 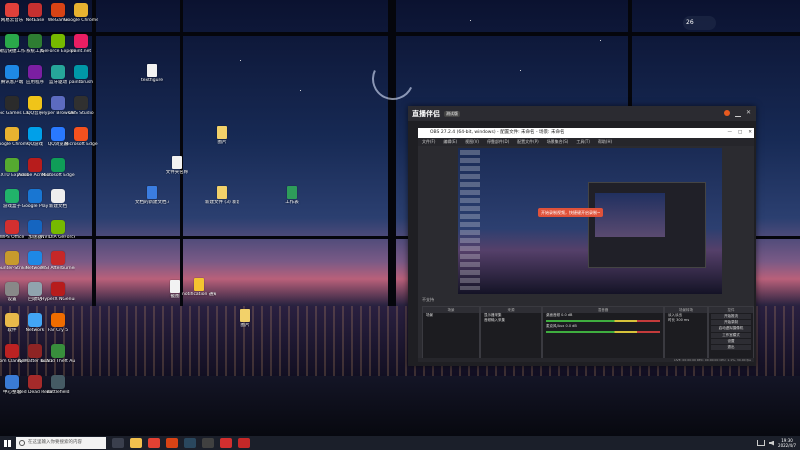 I want to click on desktop-icon: OBS Studio, so click(x=81, y=106).